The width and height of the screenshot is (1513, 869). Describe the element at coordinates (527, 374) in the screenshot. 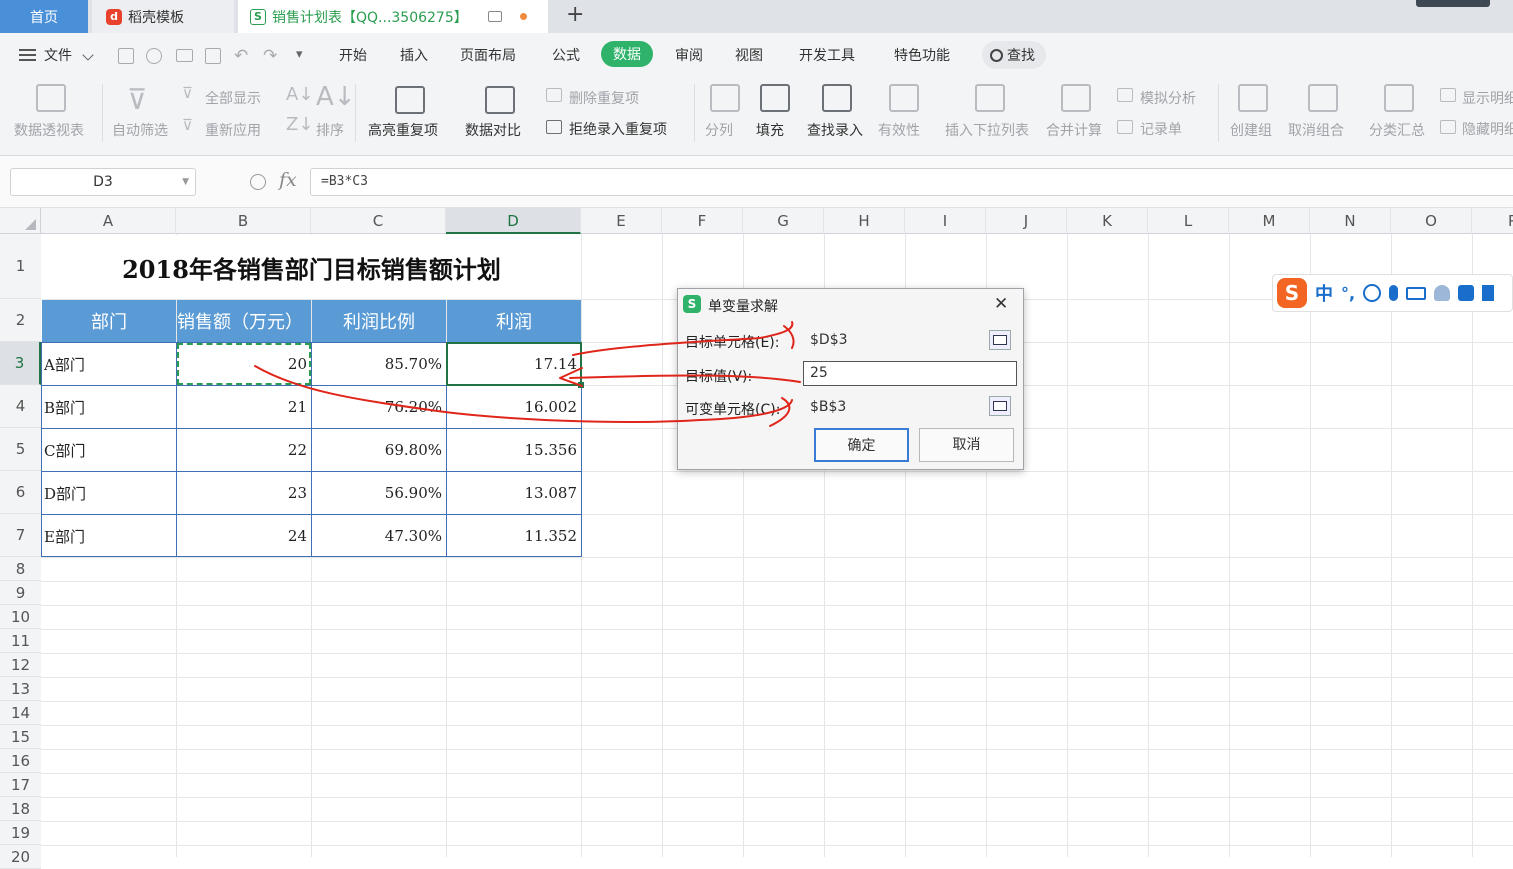

I see `red-annotation-arrows` at that location.